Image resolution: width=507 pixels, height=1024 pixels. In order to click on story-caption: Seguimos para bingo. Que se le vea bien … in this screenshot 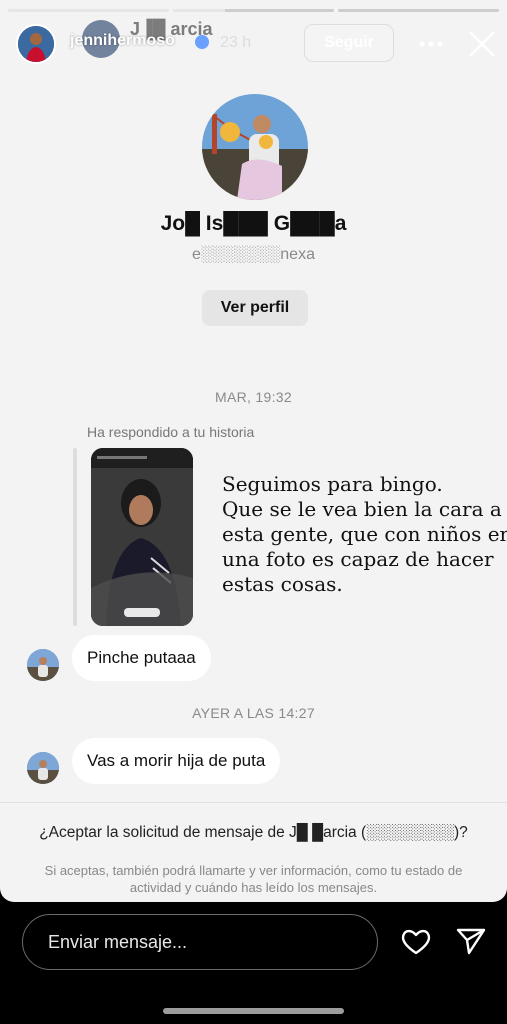, I will do `click(364, 534)`.